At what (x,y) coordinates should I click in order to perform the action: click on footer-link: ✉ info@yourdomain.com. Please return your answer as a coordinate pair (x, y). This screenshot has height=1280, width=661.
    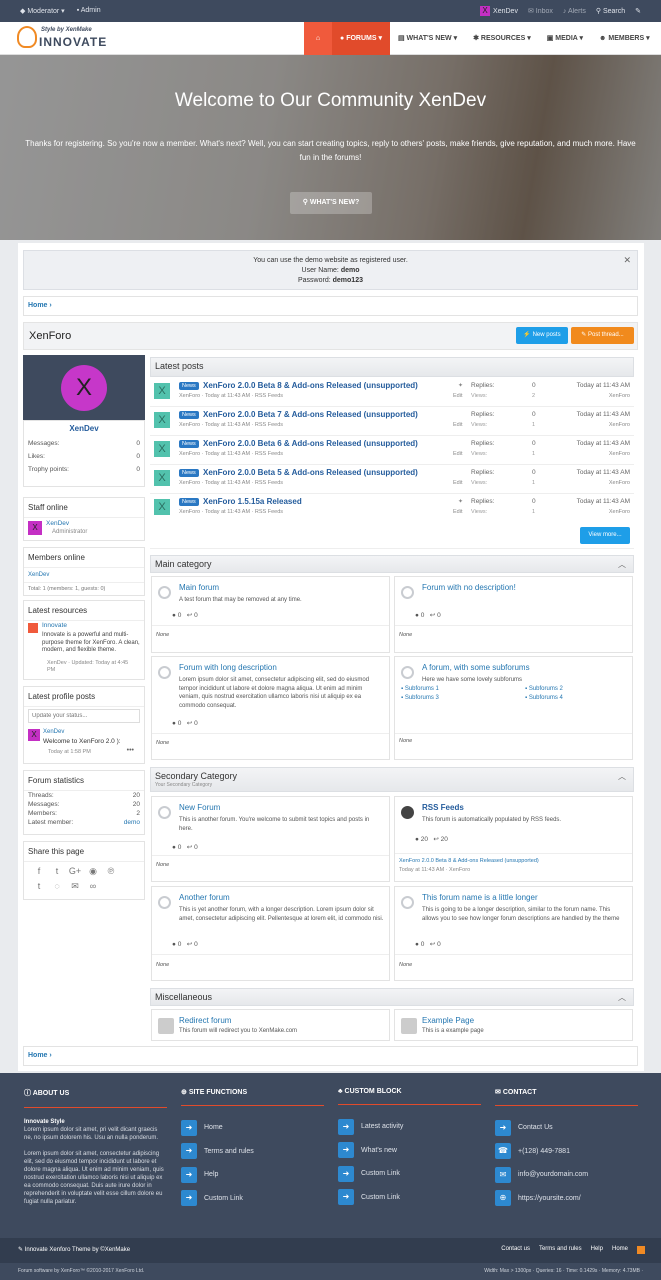
    Looking at the image, I should click on (566, 1175).